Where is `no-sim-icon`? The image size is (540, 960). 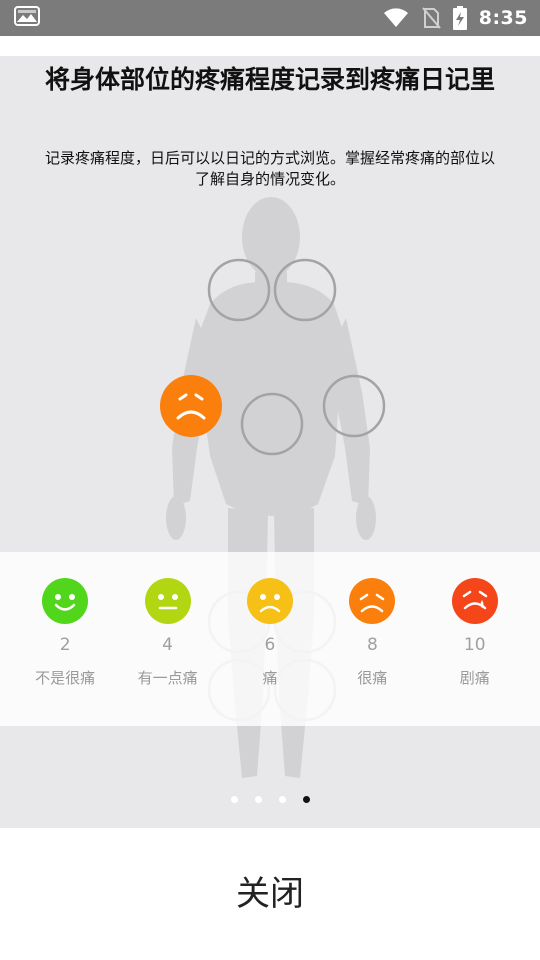
no-sim-icon is located at coordinates (431, 18).